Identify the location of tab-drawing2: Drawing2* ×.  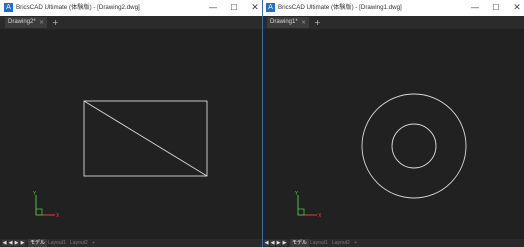
(26, 22).